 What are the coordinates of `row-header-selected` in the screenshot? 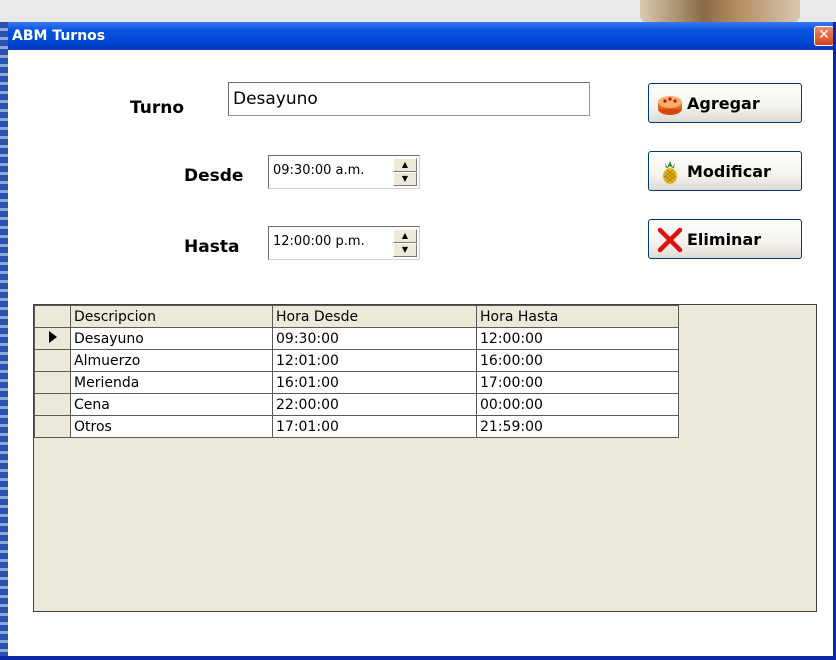 It's located at (52, 338).